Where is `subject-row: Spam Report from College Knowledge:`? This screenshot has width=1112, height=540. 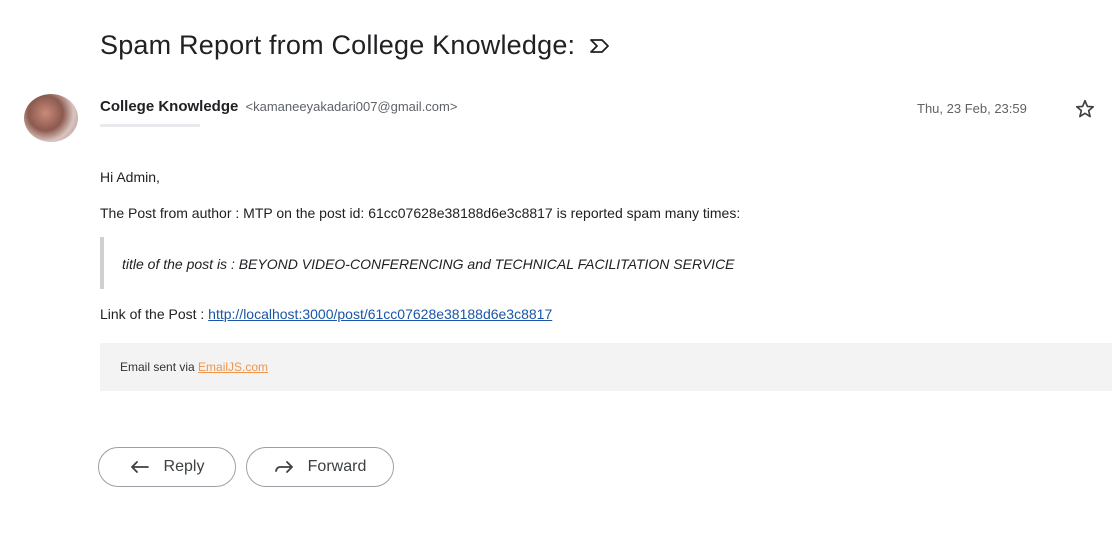
subject-row: Spam Report from College Knowledge: is located at coordinates (355, 45).